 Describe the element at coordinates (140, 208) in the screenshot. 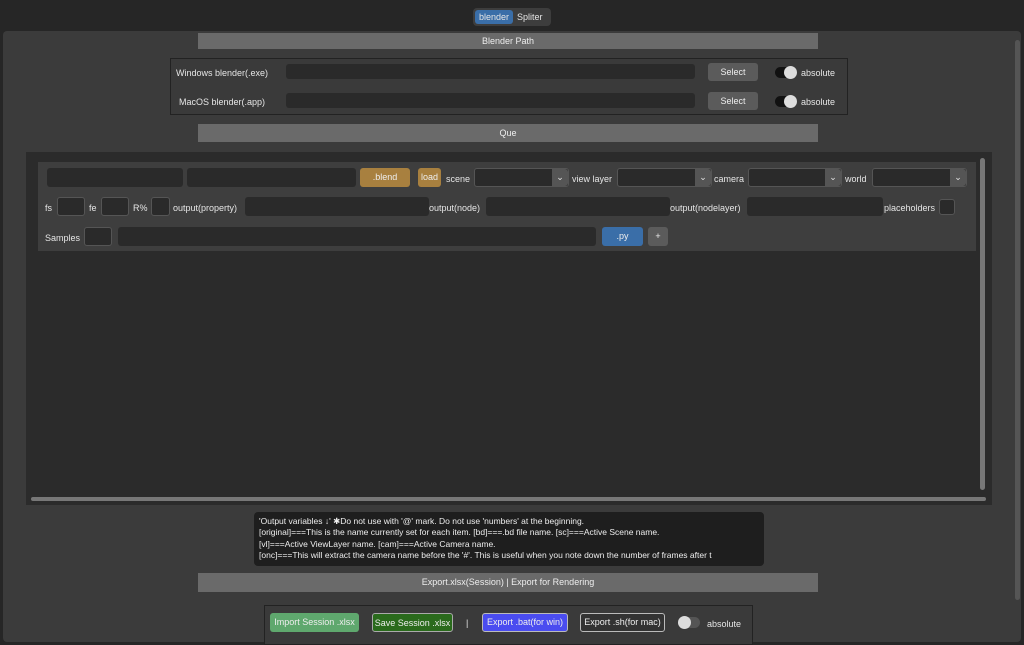

I see `resolution-percent-label: R%` at that location.